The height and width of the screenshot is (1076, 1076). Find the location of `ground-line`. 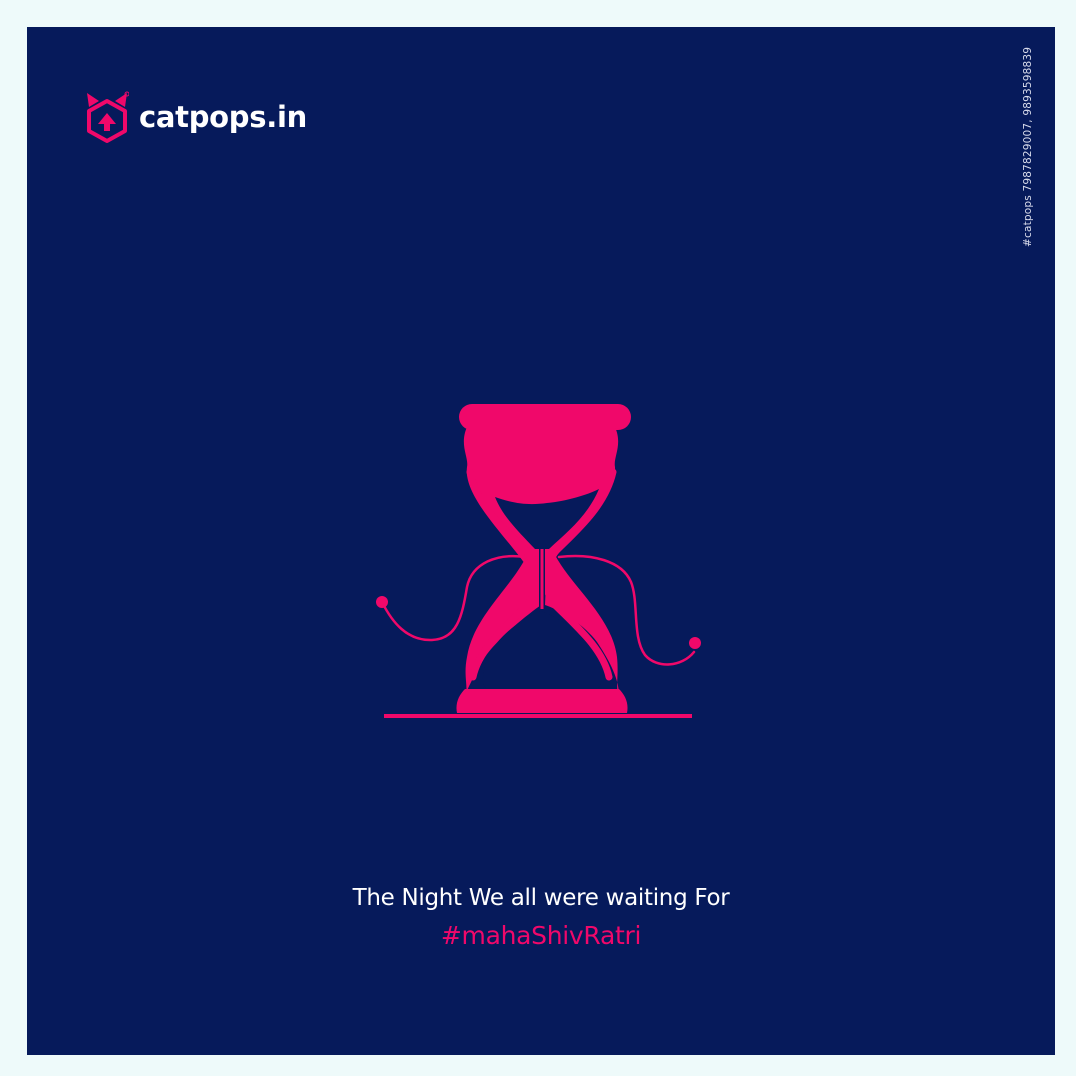

ground-line is located at coordinates (538, 716).